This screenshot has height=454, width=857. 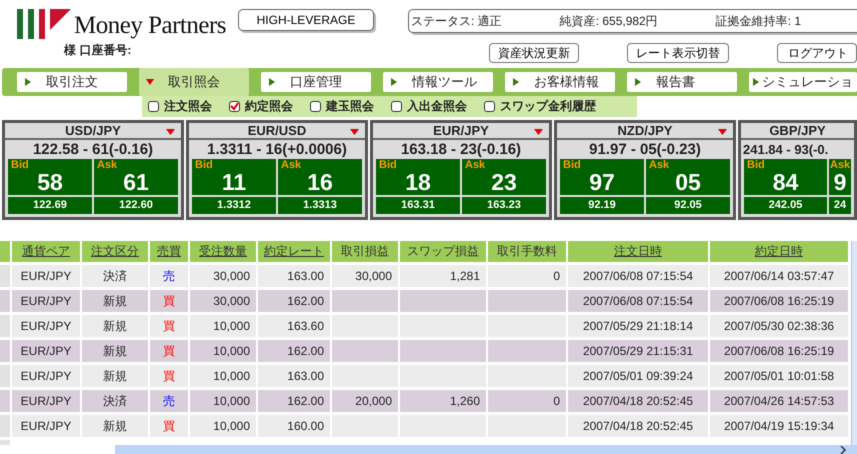 I want to click on nav-tab: 取引注文, so click(x=72, y=82).